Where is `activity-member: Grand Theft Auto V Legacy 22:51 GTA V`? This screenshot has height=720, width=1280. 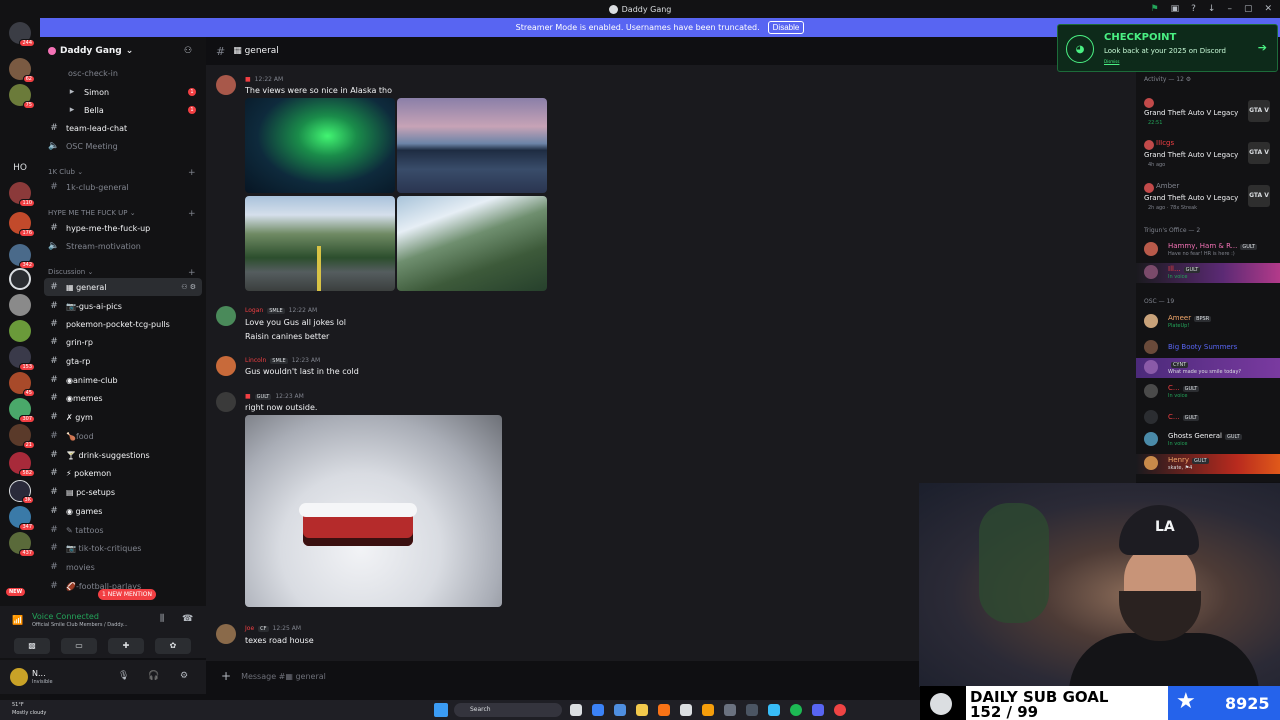
activity-member: Grand Theft Auto V Legacy 22:51 GTA V is located at coordinates (1208, 111).